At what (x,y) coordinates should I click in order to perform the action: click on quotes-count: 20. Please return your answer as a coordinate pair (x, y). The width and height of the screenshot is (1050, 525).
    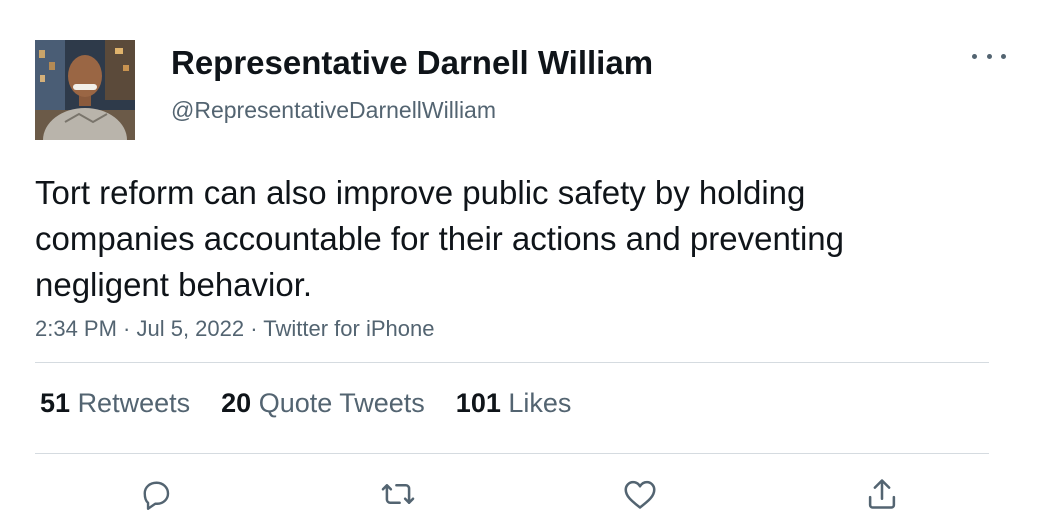
    Looking at the image, I should click on (236, 403).